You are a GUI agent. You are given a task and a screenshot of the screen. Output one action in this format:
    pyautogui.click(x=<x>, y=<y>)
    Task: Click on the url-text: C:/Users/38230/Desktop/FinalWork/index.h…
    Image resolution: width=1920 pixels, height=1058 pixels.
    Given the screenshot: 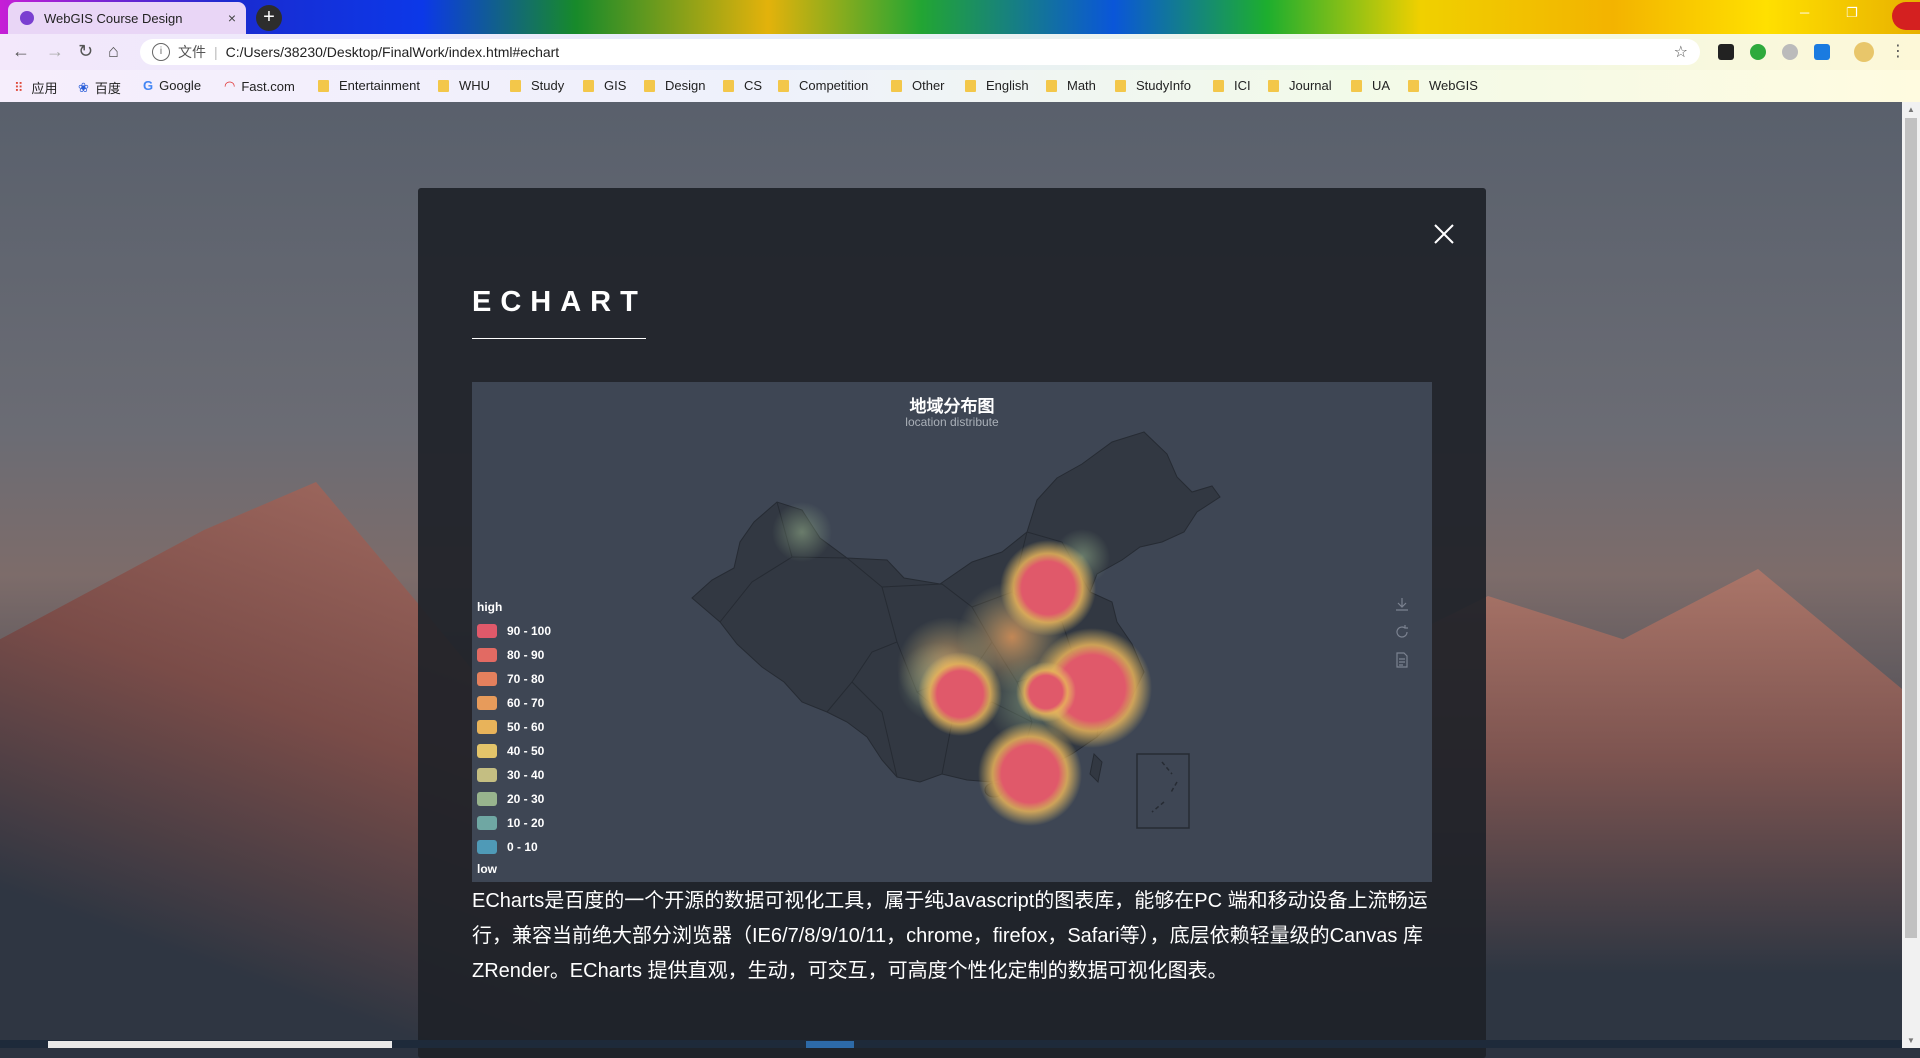 What is the action you would take?
    pyautogui.click(x=393, y=52)
    